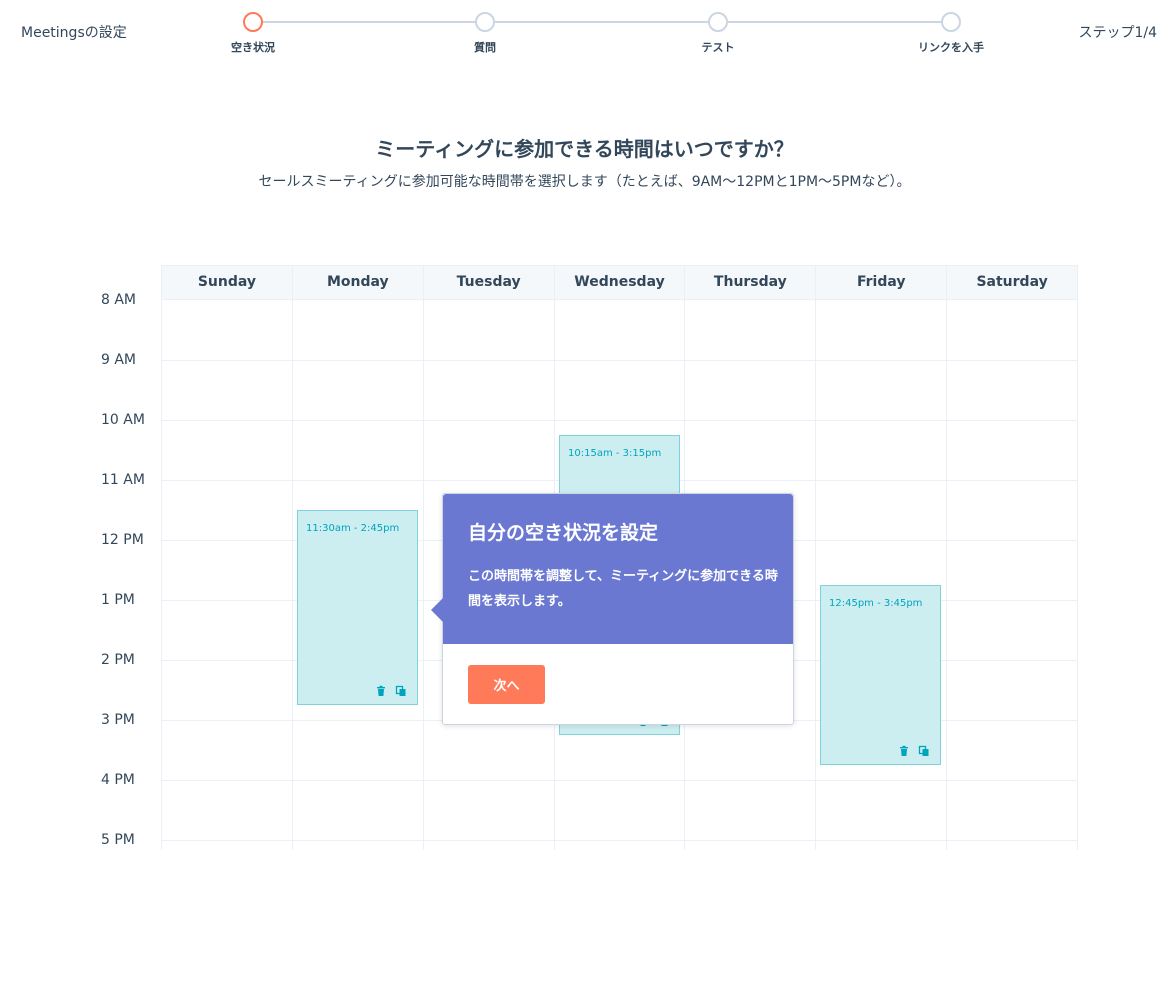  Describe the element at coordinates (882, 282) in the screenshot. I see `day-header-friday: Friday` at that location.